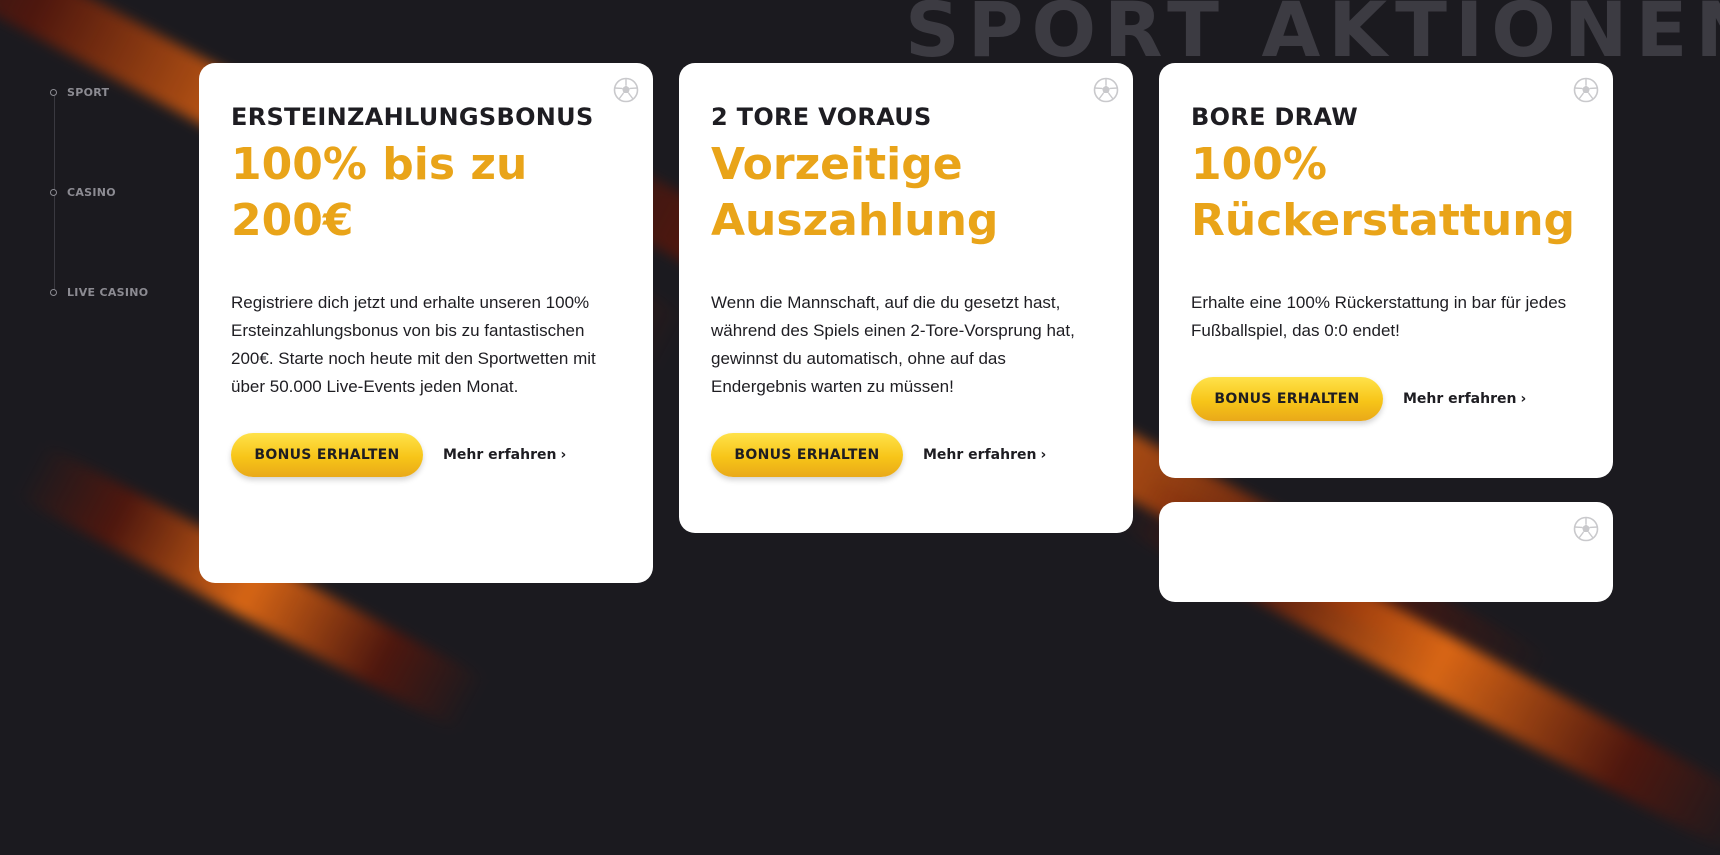  What do you see at coordinates (1386, 552) in the screenshot?
I see `promo-card-partial` at bounding box center [1386, 552].